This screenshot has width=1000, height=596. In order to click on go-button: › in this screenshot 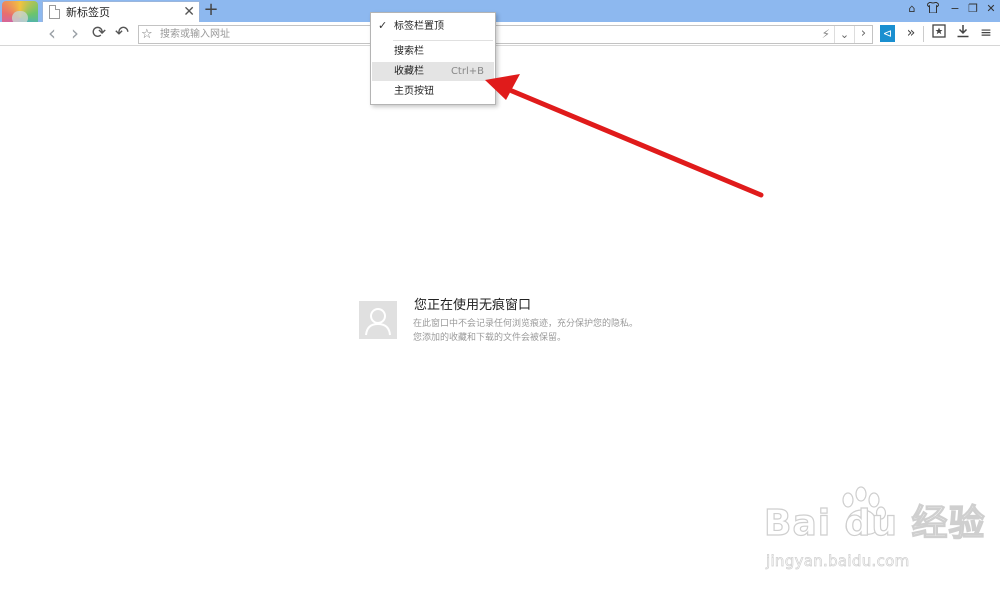, I will do `click(863, 34)`.